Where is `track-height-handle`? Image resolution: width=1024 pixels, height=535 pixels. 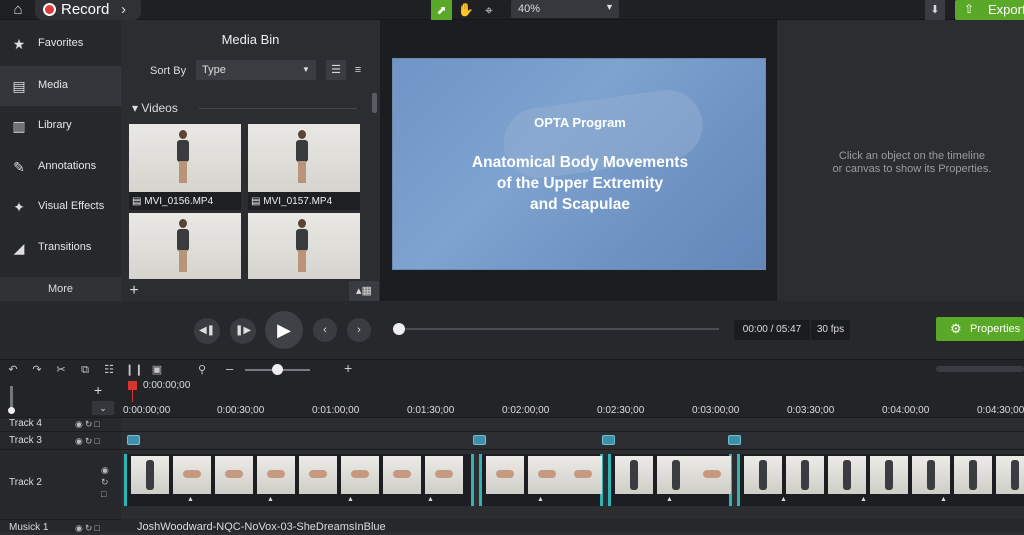
track-height-handle is located at coordinates (11, 410).